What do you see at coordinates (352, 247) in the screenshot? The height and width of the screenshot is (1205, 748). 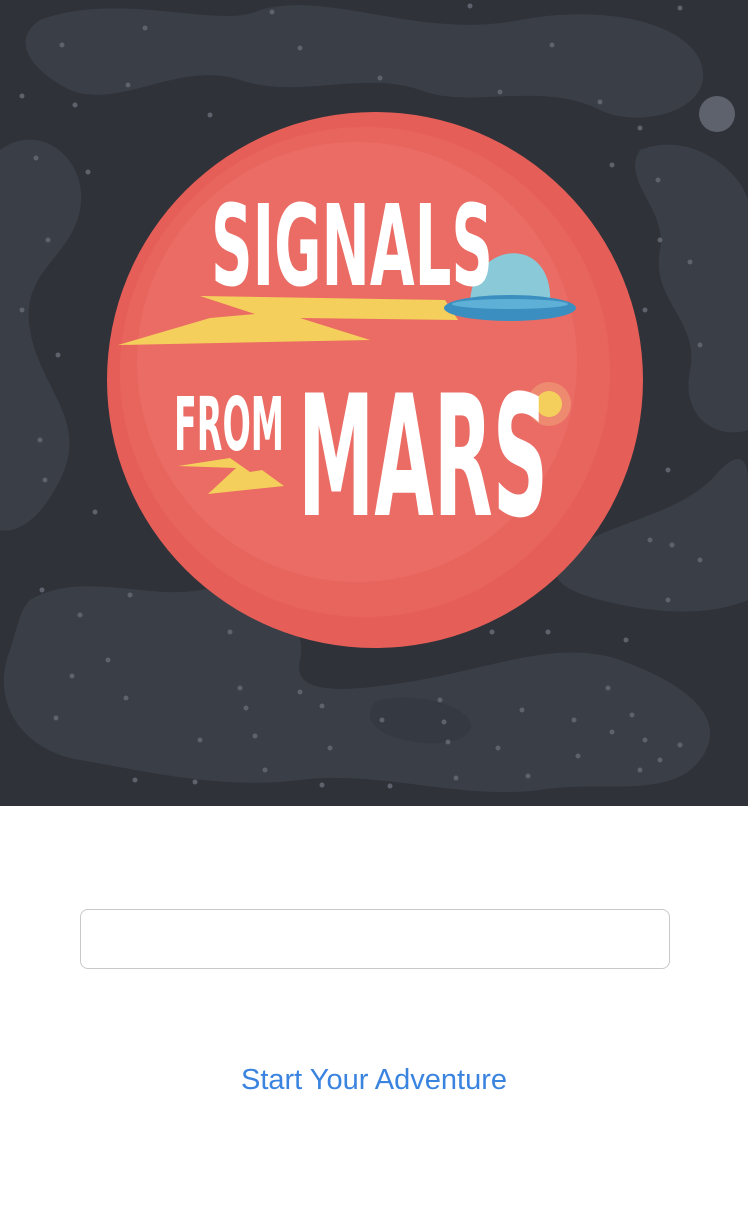 I see `logo-signals: SIGNALS` at bounding box center [352, 247].